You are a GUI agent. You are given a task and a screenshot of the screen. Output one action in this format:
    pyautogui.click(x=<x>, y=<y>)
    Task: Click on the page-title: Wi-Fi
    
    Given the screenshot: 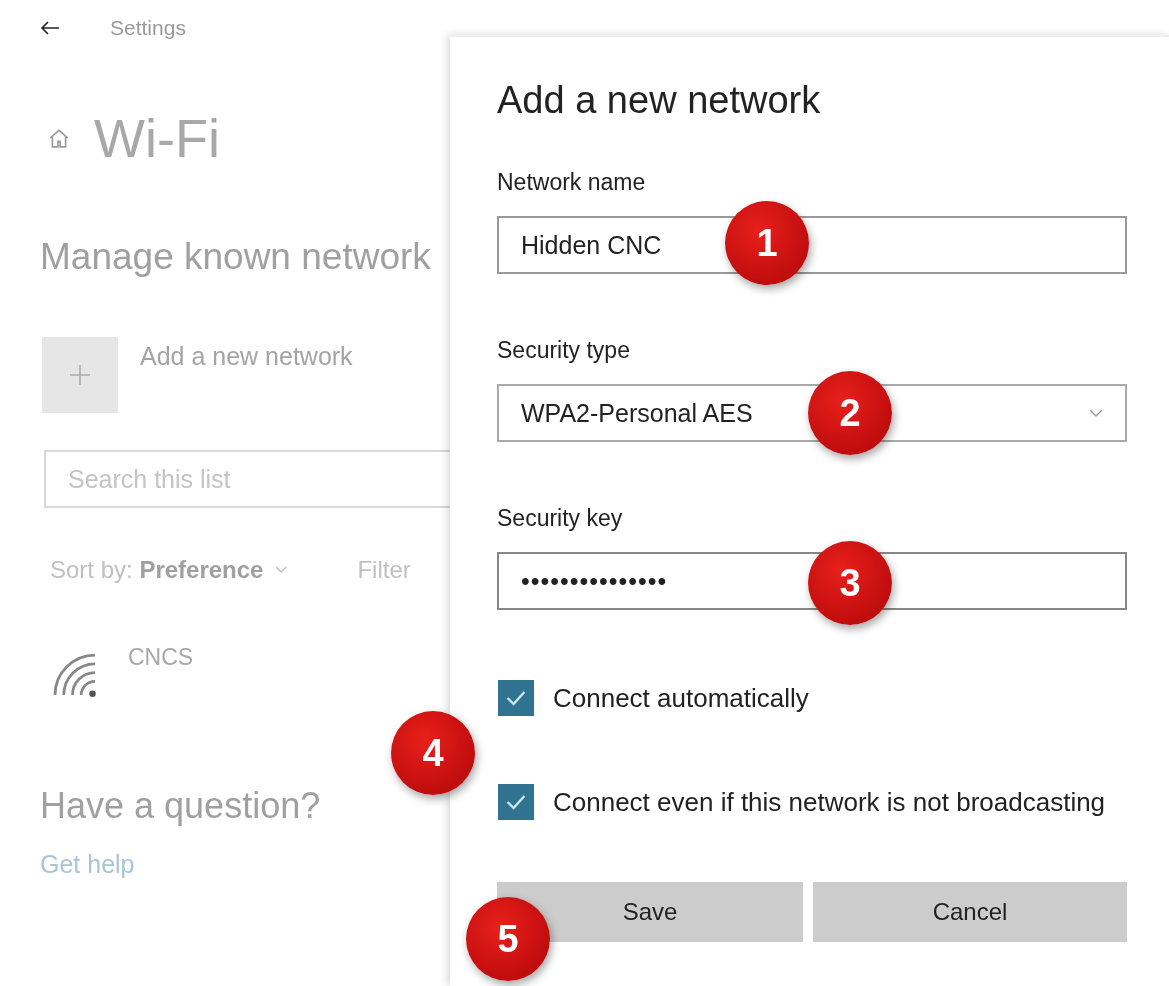 What is the action you would take?
    pyautogui.click(x=157, y=138)
    